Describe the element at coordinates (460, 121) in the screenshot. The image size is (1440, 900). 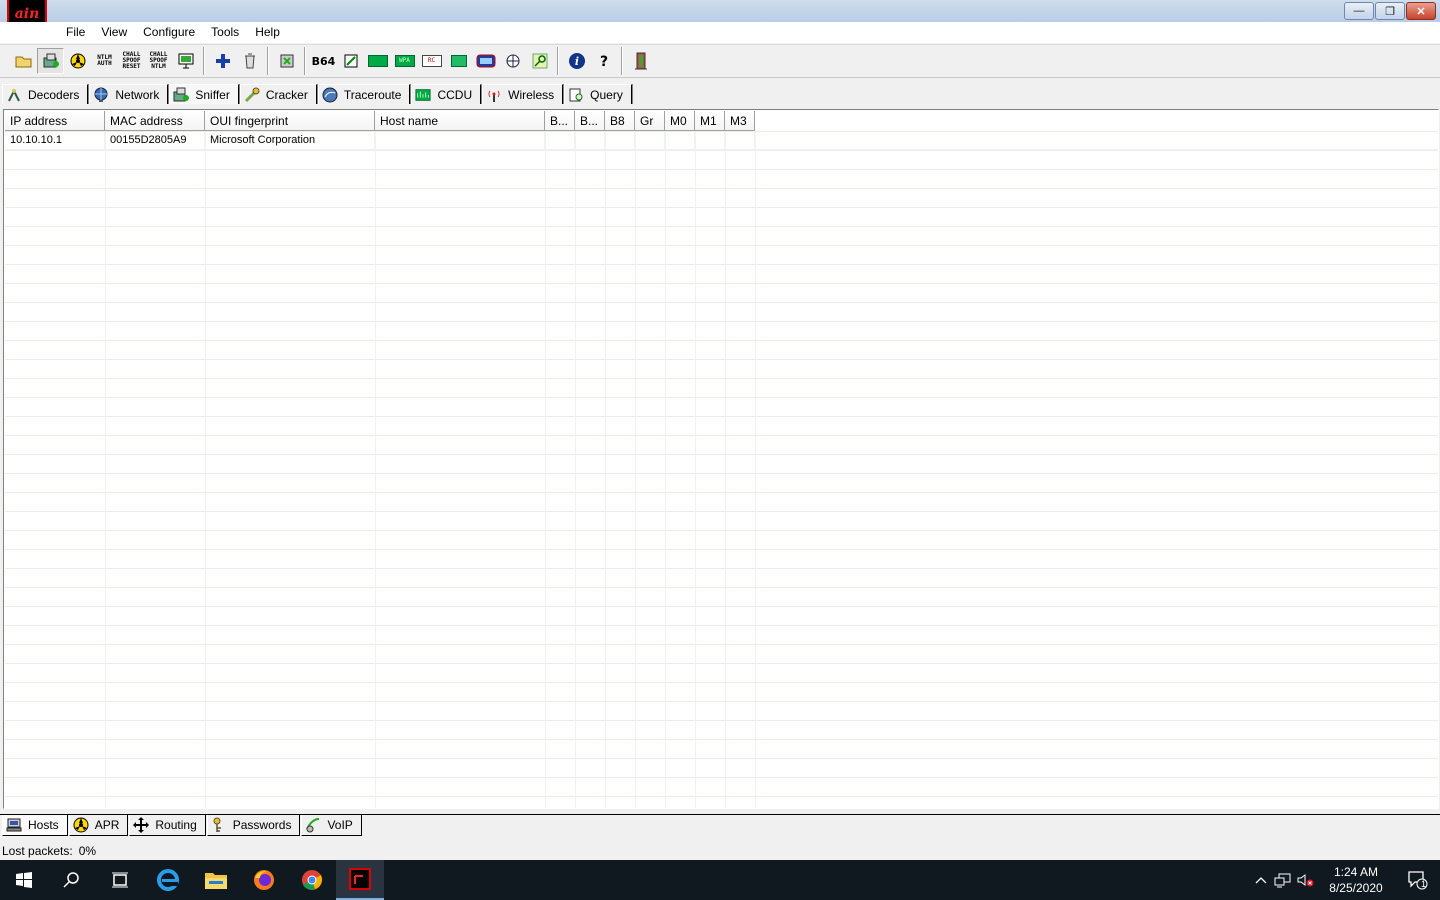
I see `column-header-hostname: Host name` at that location.